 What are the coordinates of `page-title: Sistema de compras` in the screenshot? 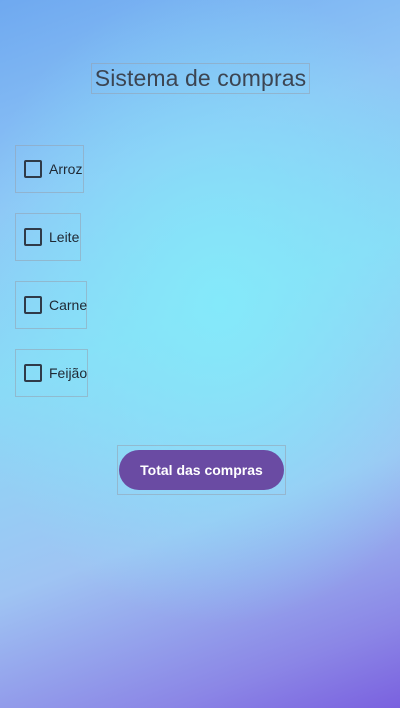 It's located at (200, 78).